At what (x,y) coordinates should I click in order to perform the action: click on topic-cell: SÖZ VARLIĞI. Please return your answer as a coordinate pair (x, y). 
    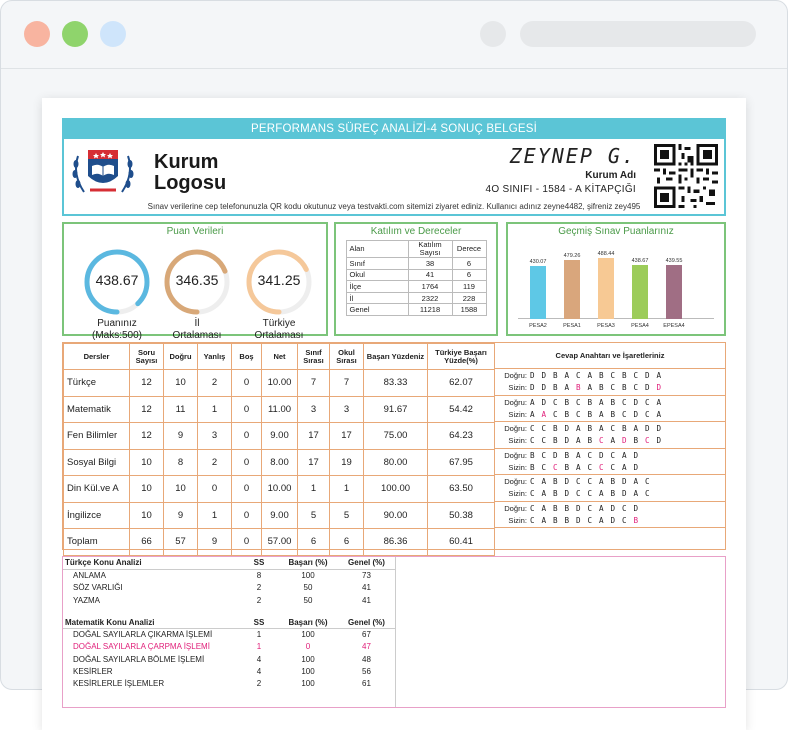
    Looking at the image, I should click on (98, 588).